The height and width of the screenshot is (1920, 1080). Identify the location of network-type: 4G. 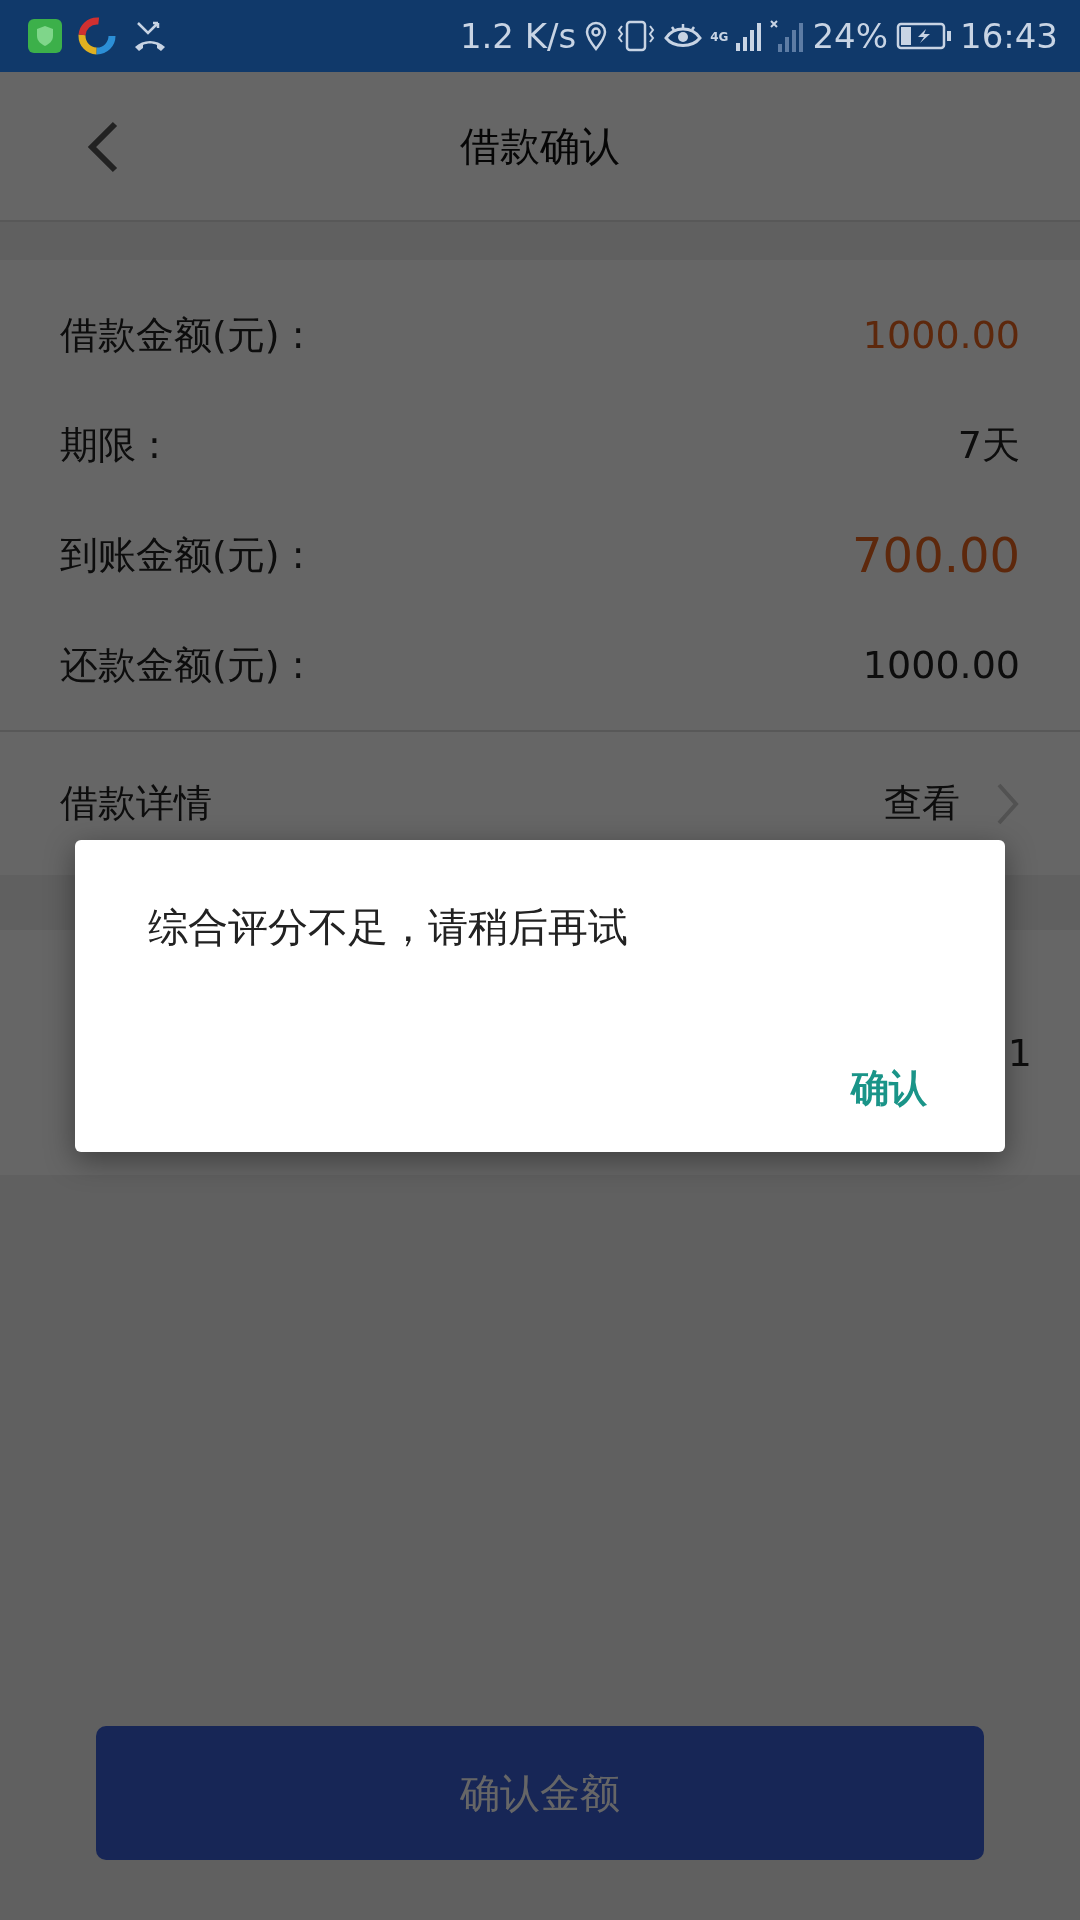
(719, 37).